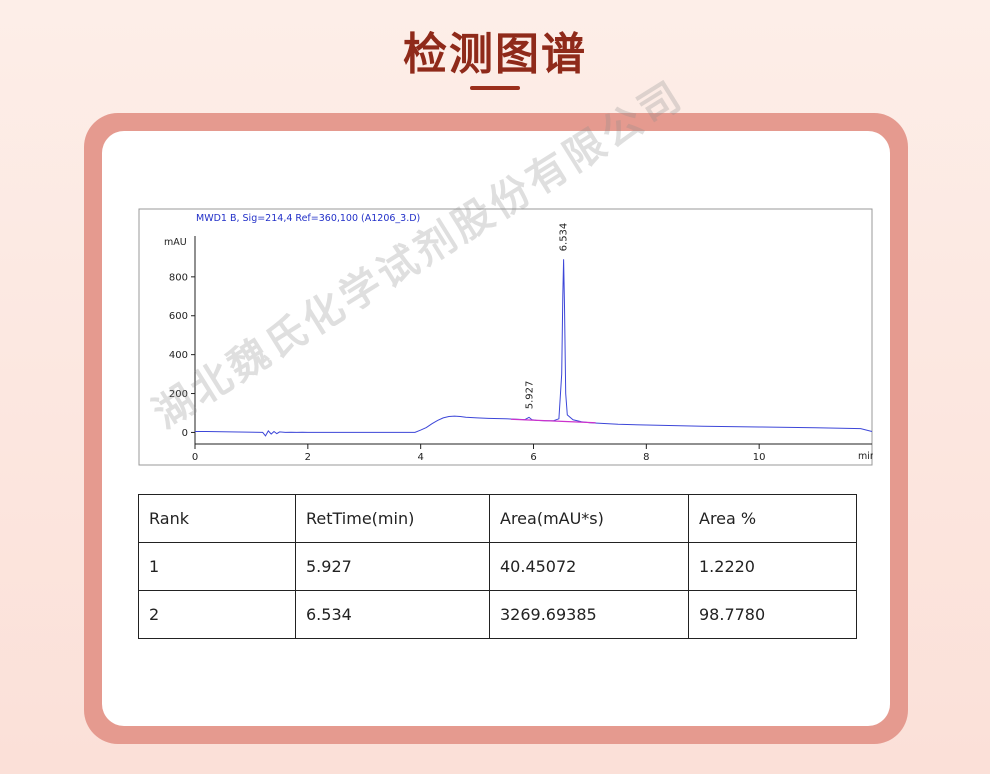  What do you see at coordinates (392, 614) in the screenshot?
I see `cell-rettime: 6.534` at bounding box center [392, 614].